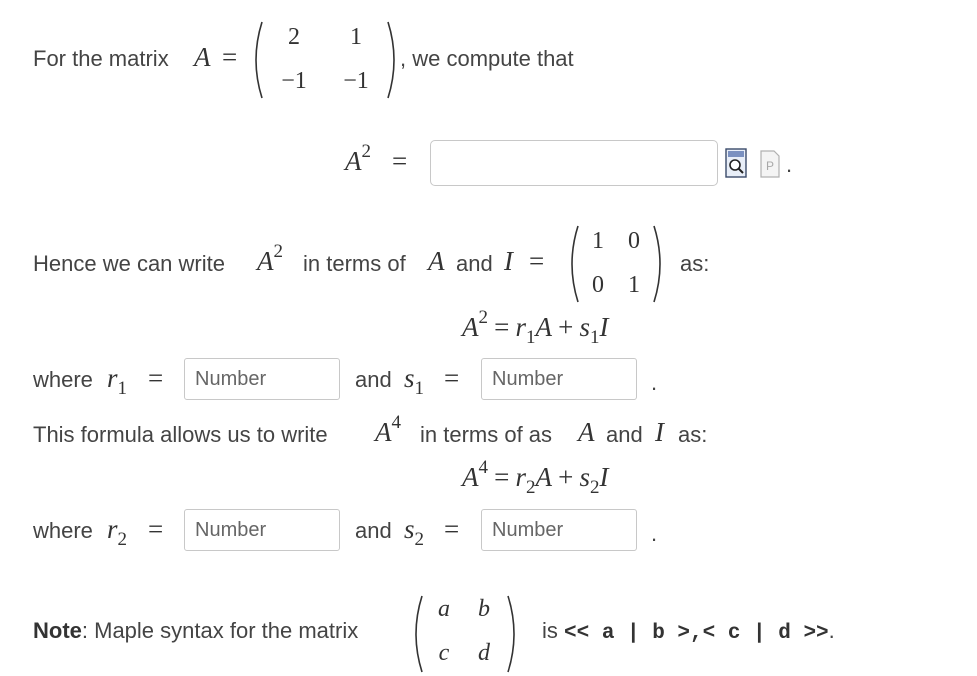 This screenshot has width=977, height=676. I want to click on svg-text: P, so click(770, 166).